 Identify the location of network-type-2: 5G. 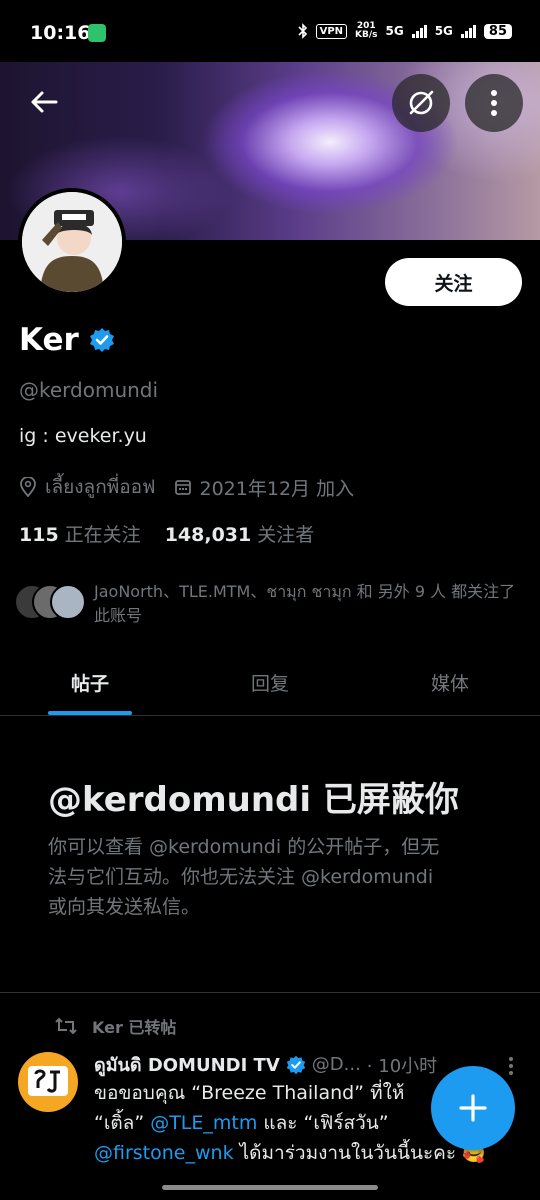
(443, 31).